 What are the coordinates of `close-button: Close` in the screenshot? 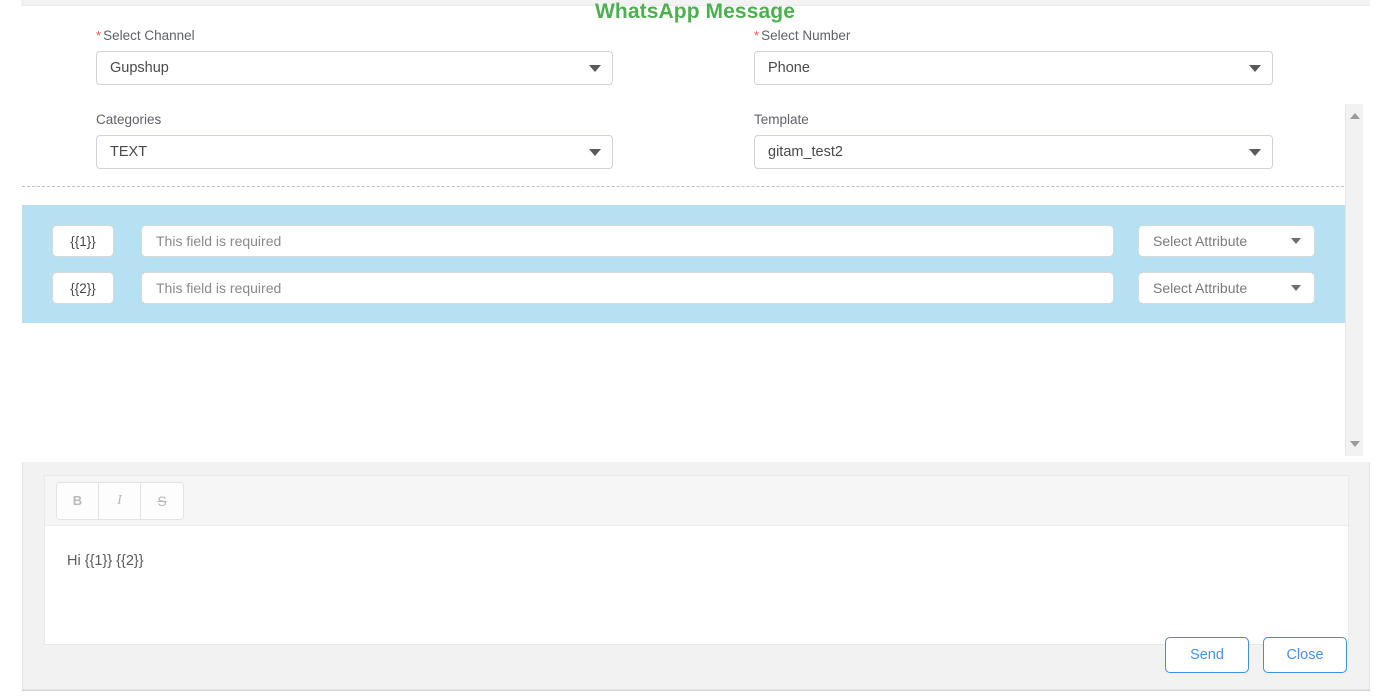 It's located at (1305, 655).